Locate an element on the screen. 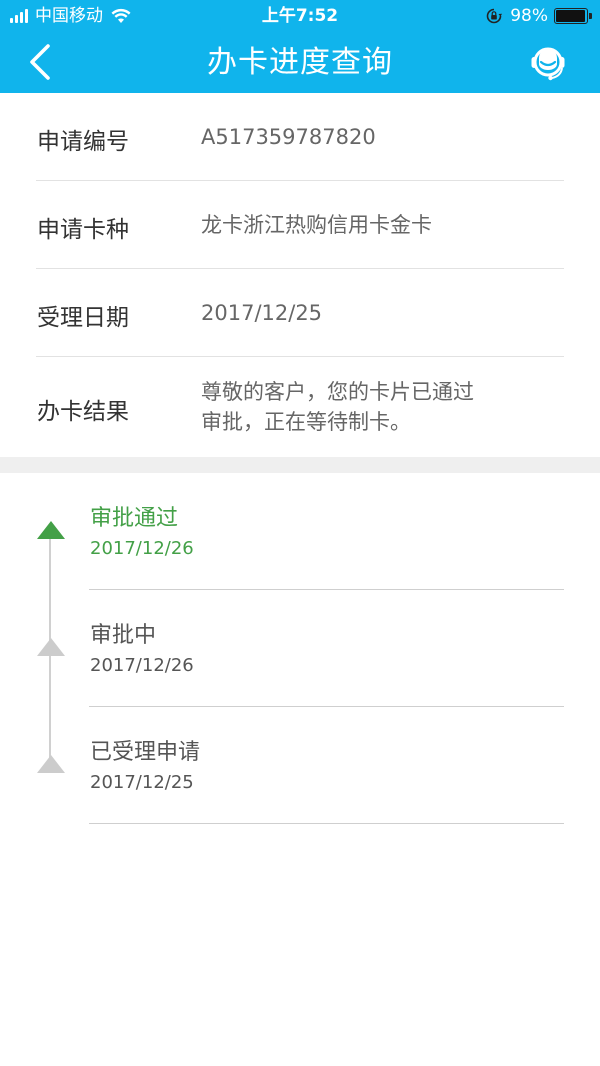 This screenshot has height=1066, width=600. info-row-accept-date: 受理日期 2017/12/25 is located at coordinates (300, 313).